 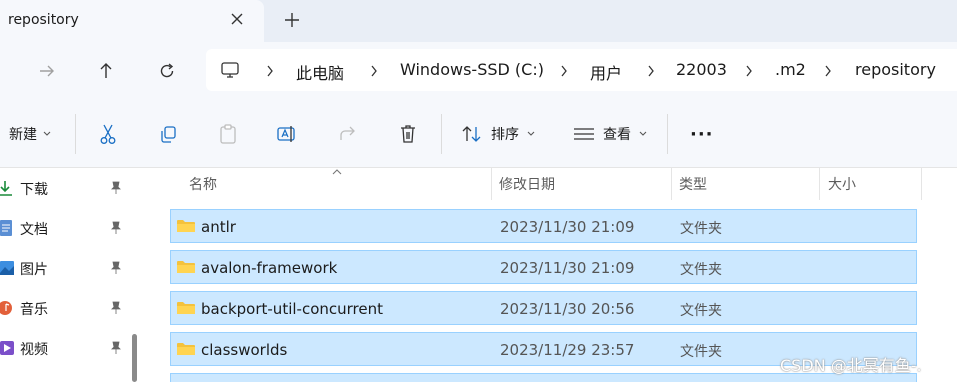 I want to click on view-button: 查看, so click(x=610, y=134).